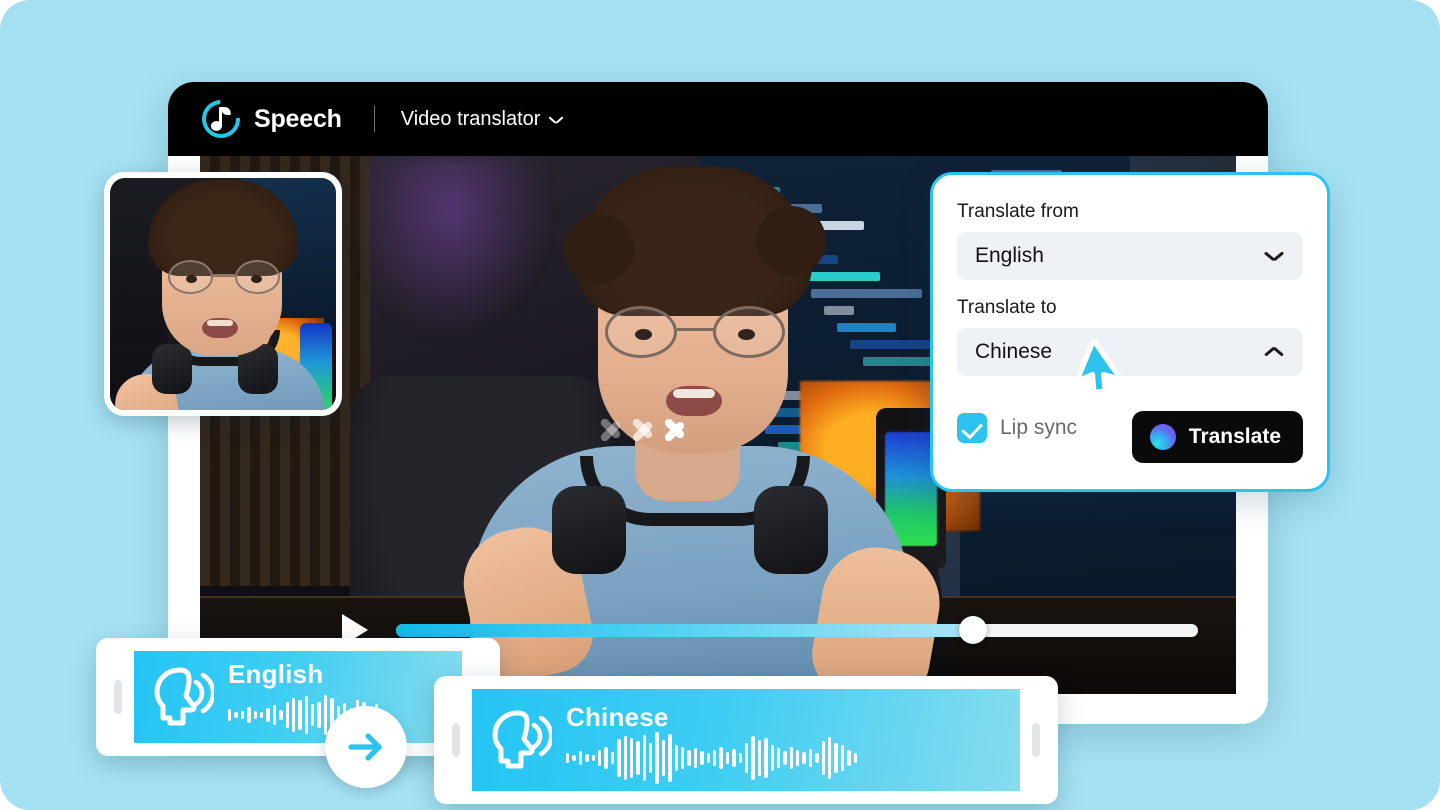 The width and height of the screenshot is (1440, 810). I want to click on translate-button: Translate, so click(1217, 437).